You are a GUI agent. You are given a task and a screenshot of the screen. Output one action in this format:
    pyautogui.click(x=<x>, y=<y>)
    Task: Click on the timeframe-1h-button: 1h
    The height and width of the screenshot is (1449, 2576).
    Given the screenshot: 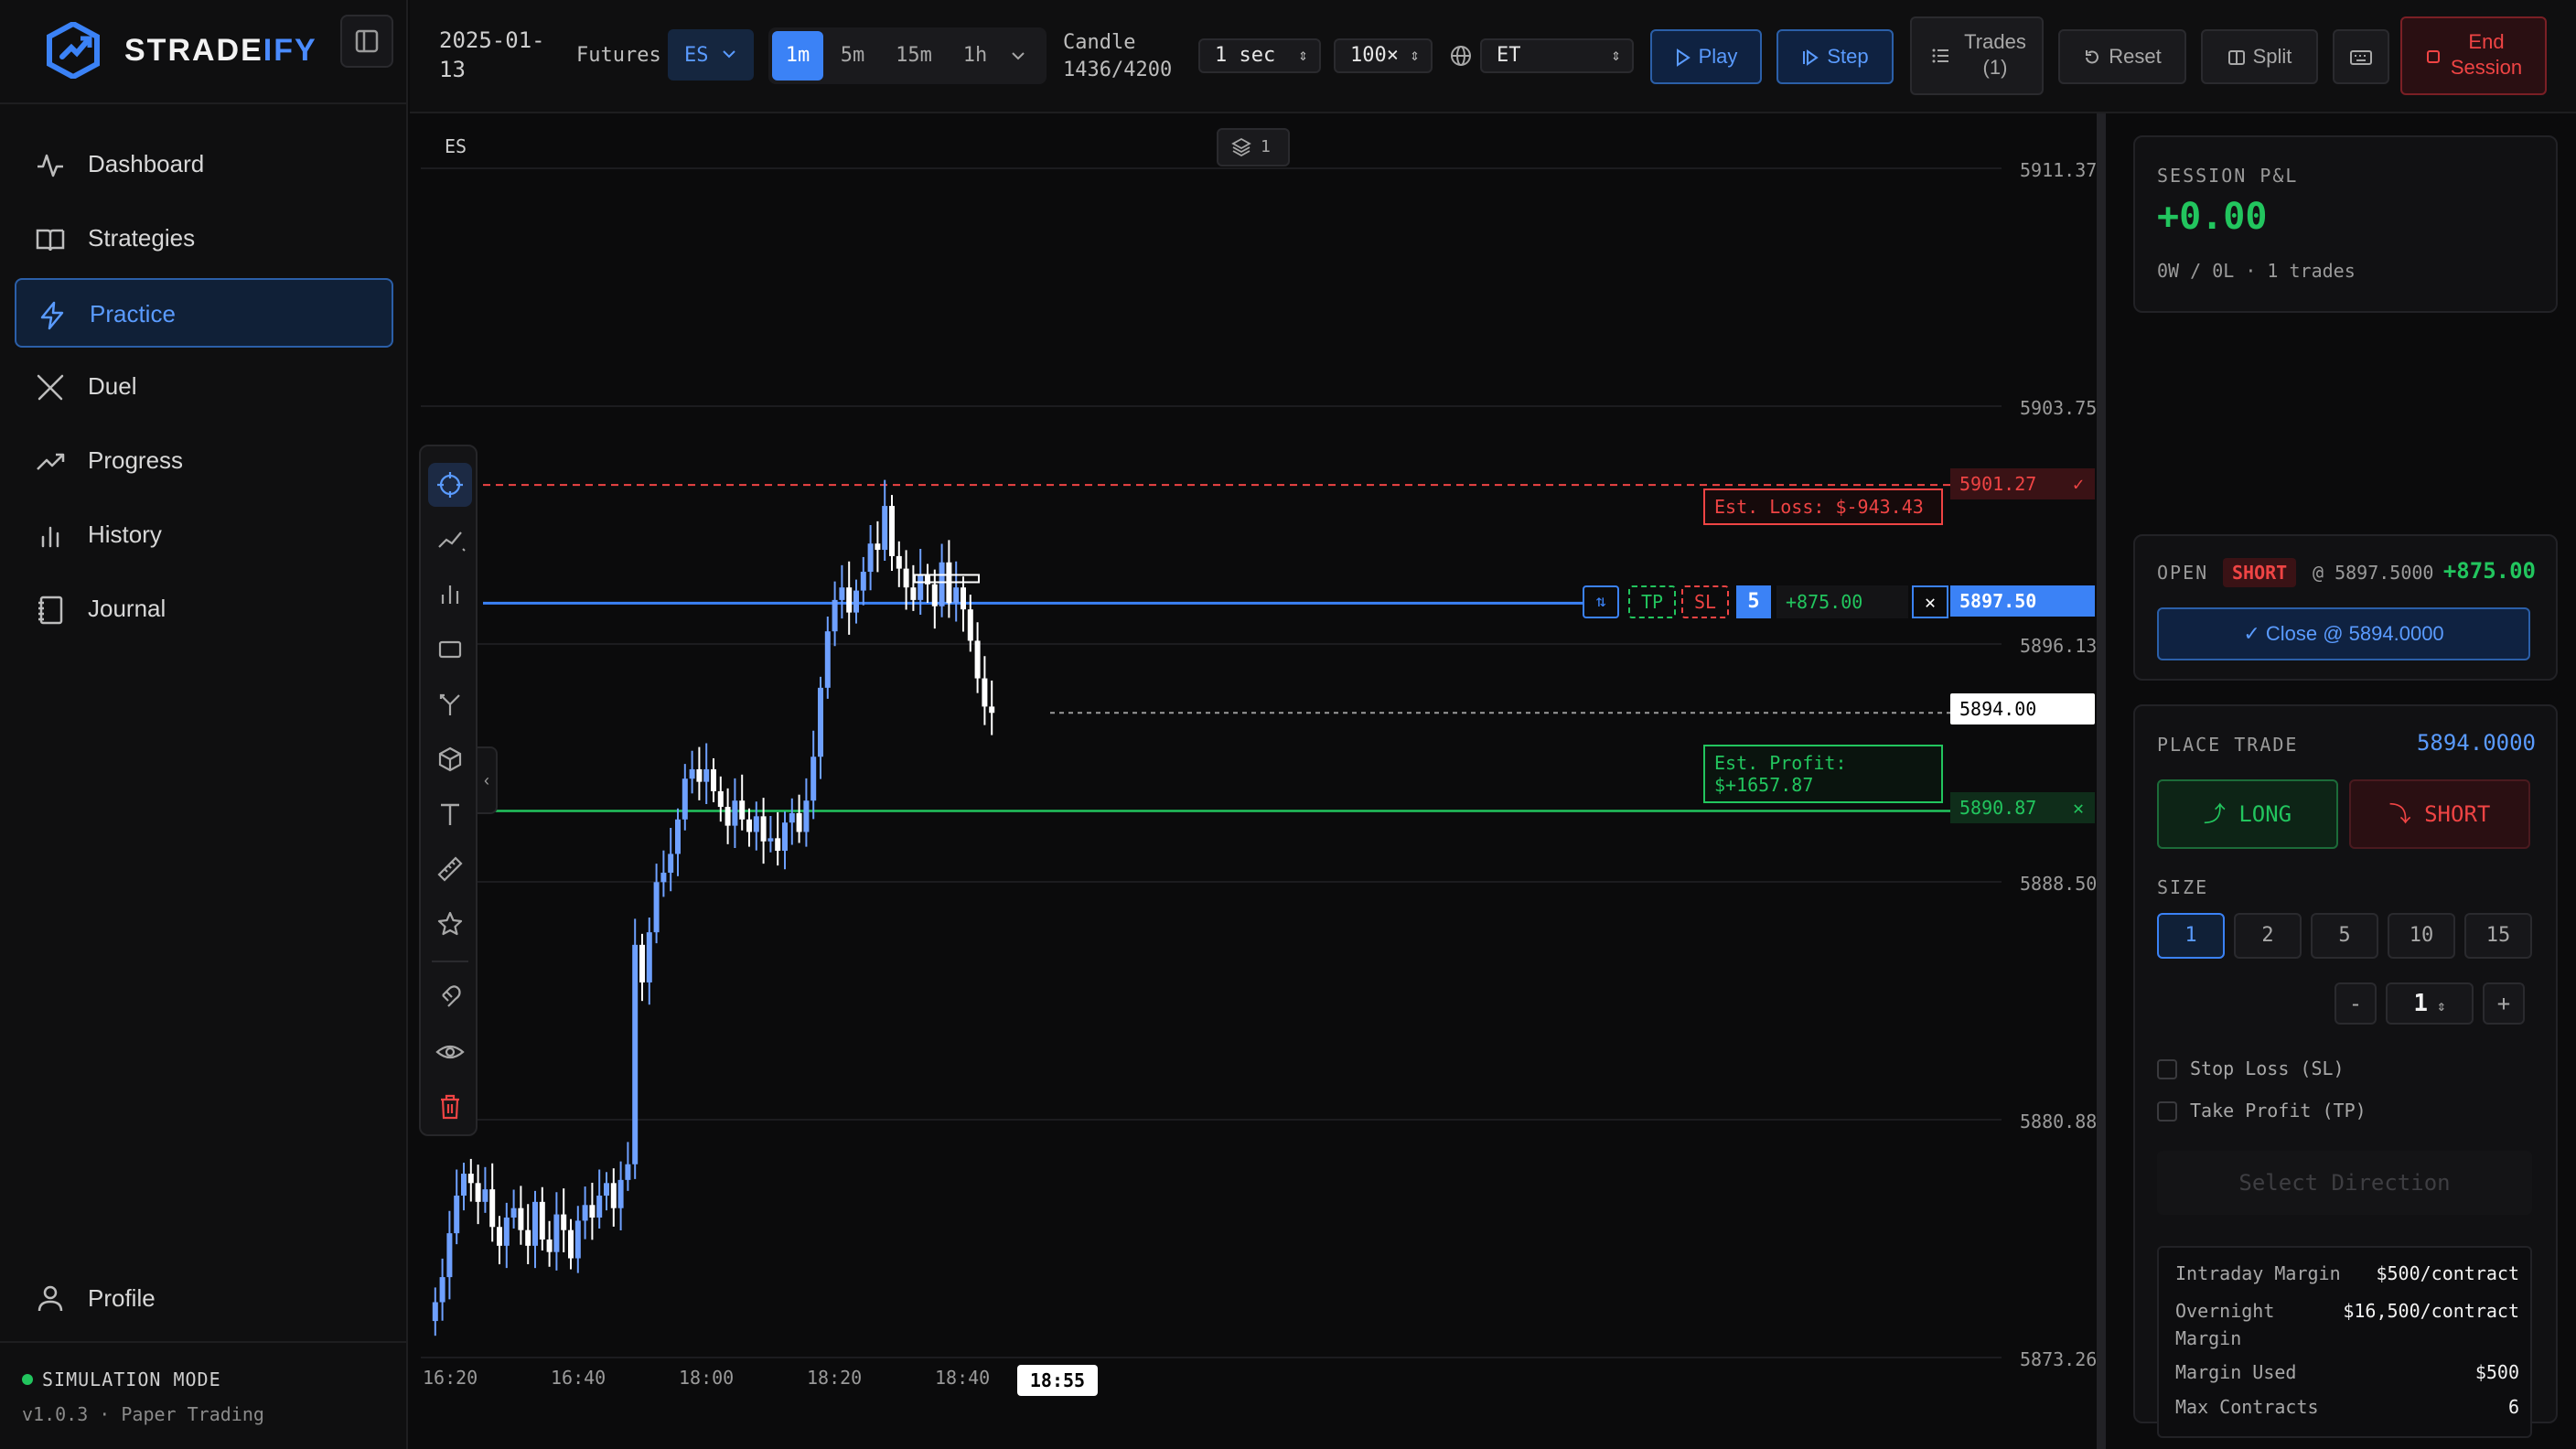 What is the action you would take?
    pyautogui.click(x=975, y=56)
    